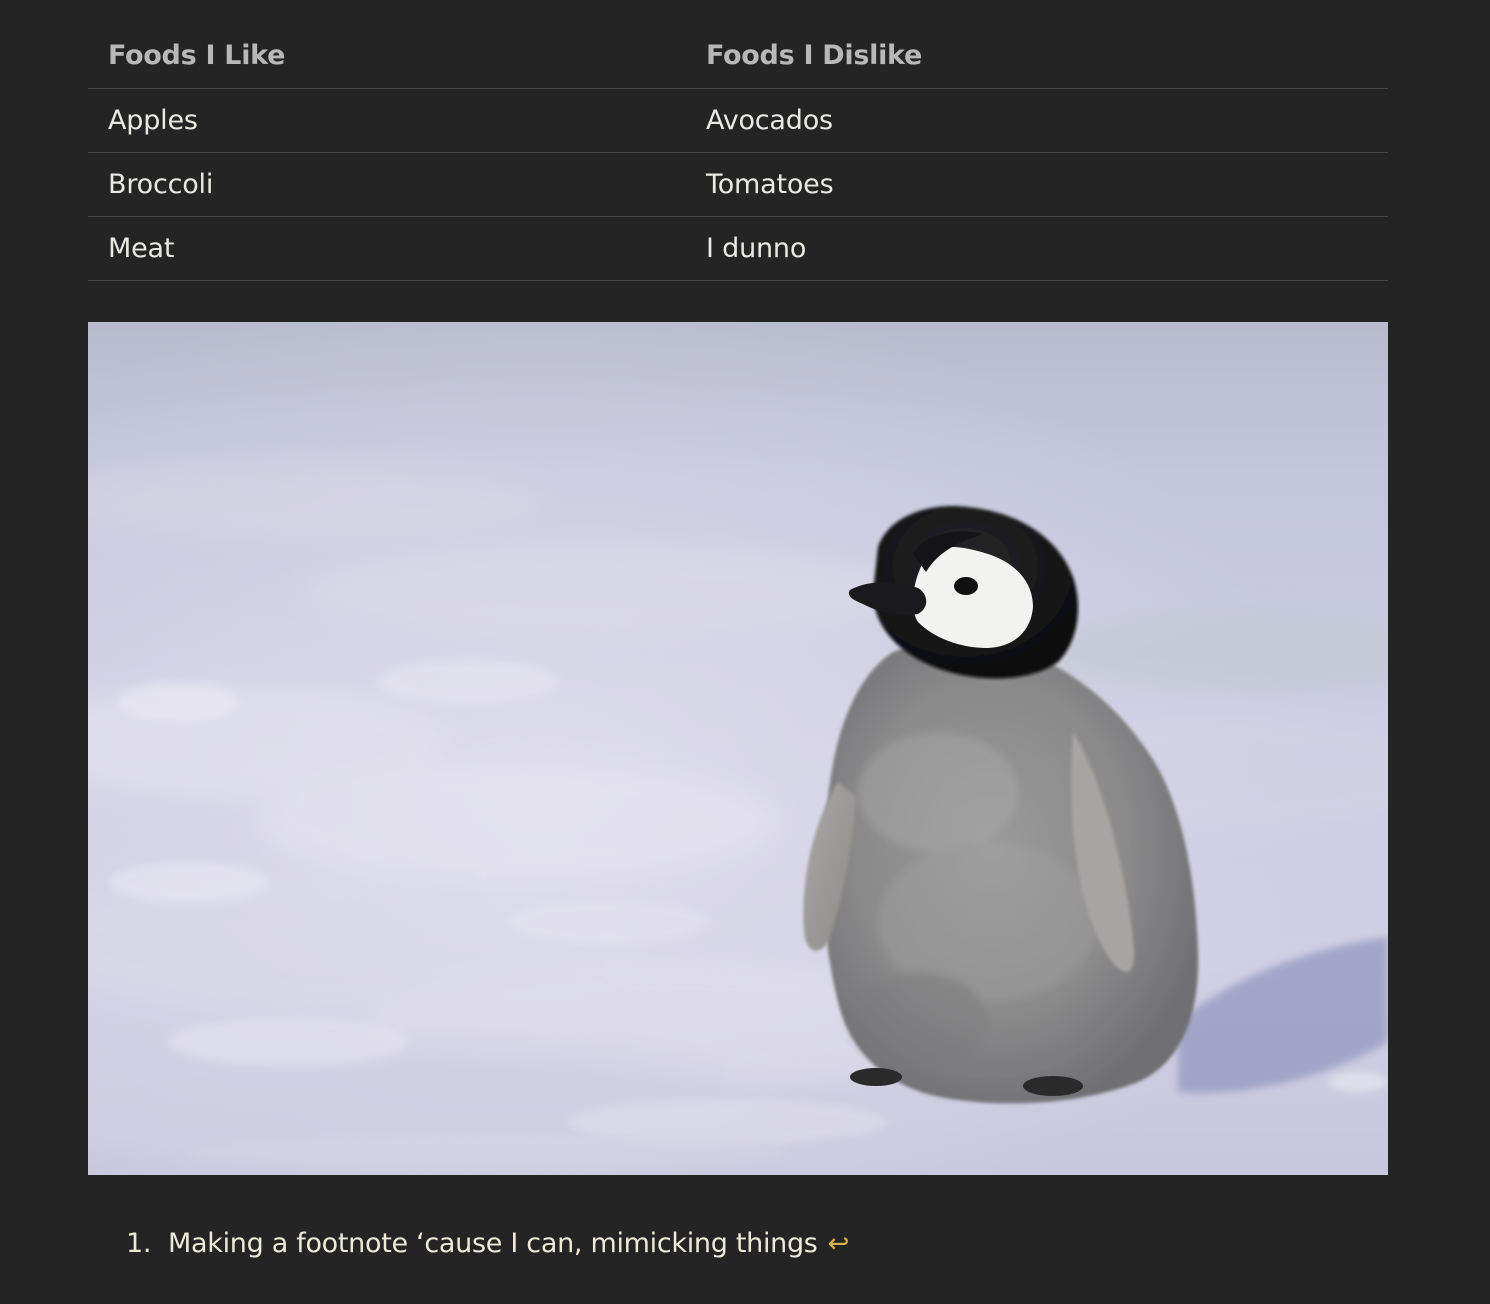 This screenshot has width=1490, height=1304. Describe the element at coordinates (387, 248) in the screenshot. I see `table-cell: Meat` at that location.